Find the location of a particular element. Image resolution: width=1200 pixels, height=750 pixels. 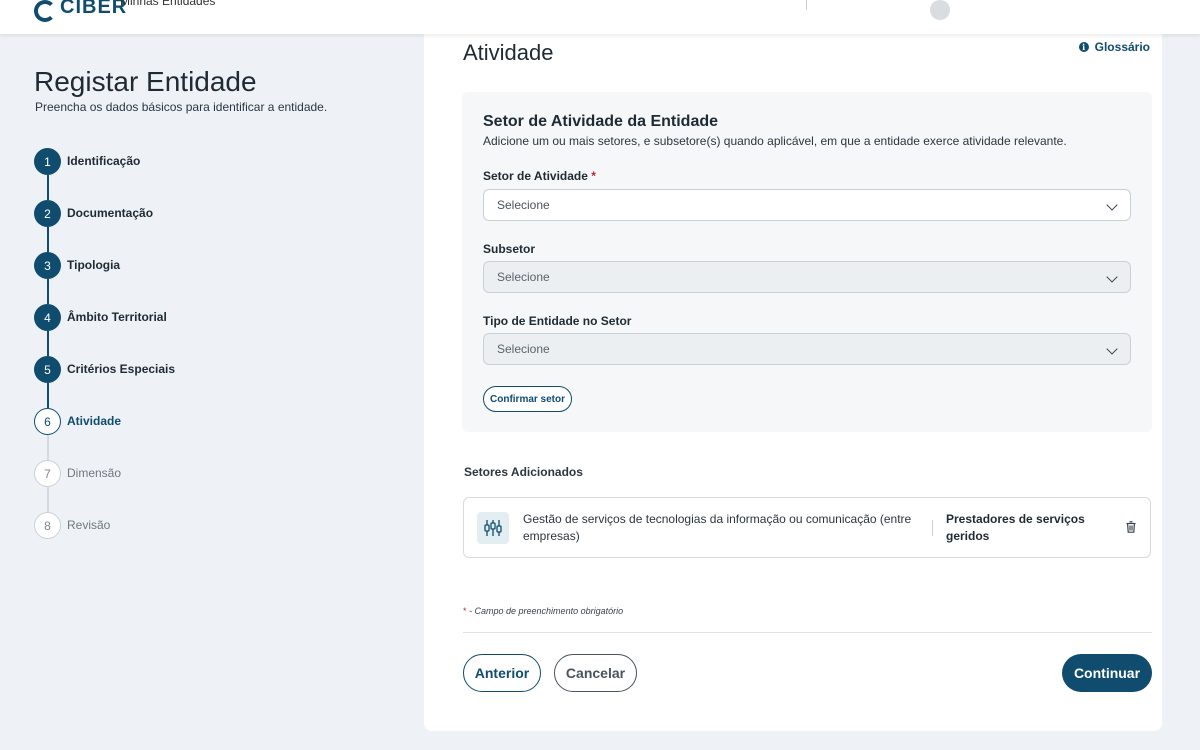

setor-atividade-label-text: Setor de Atividade is located at coordinates (535, 176).